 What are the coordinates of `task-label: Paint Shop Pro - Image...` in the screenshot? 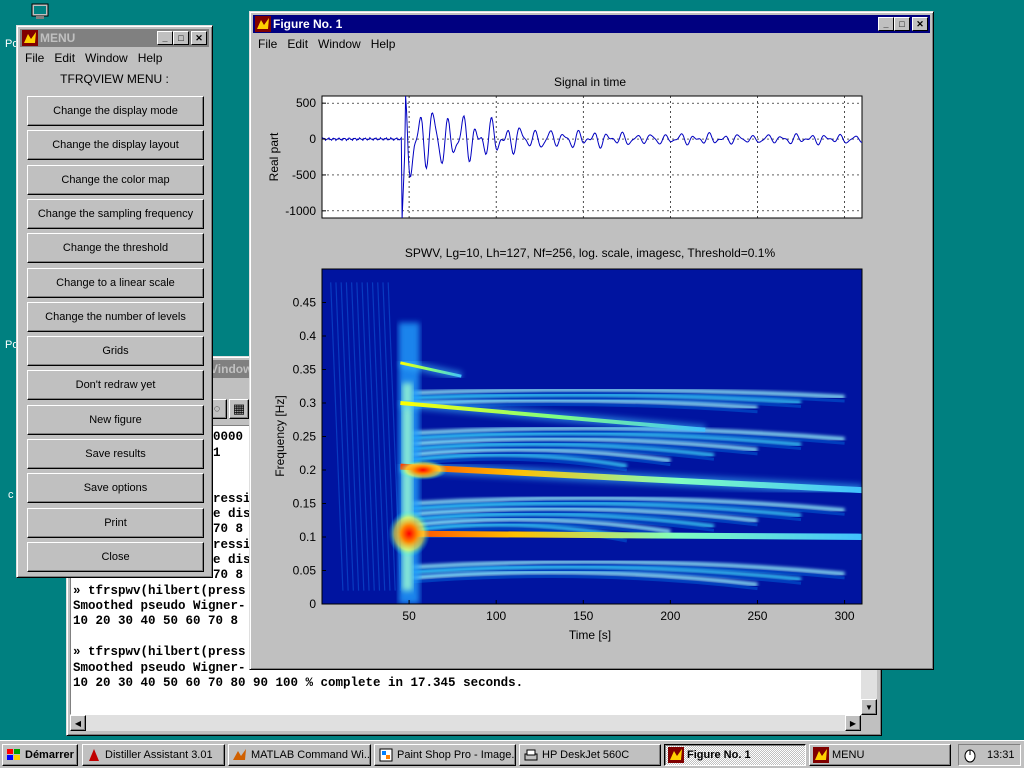 It's located at (456, 755).